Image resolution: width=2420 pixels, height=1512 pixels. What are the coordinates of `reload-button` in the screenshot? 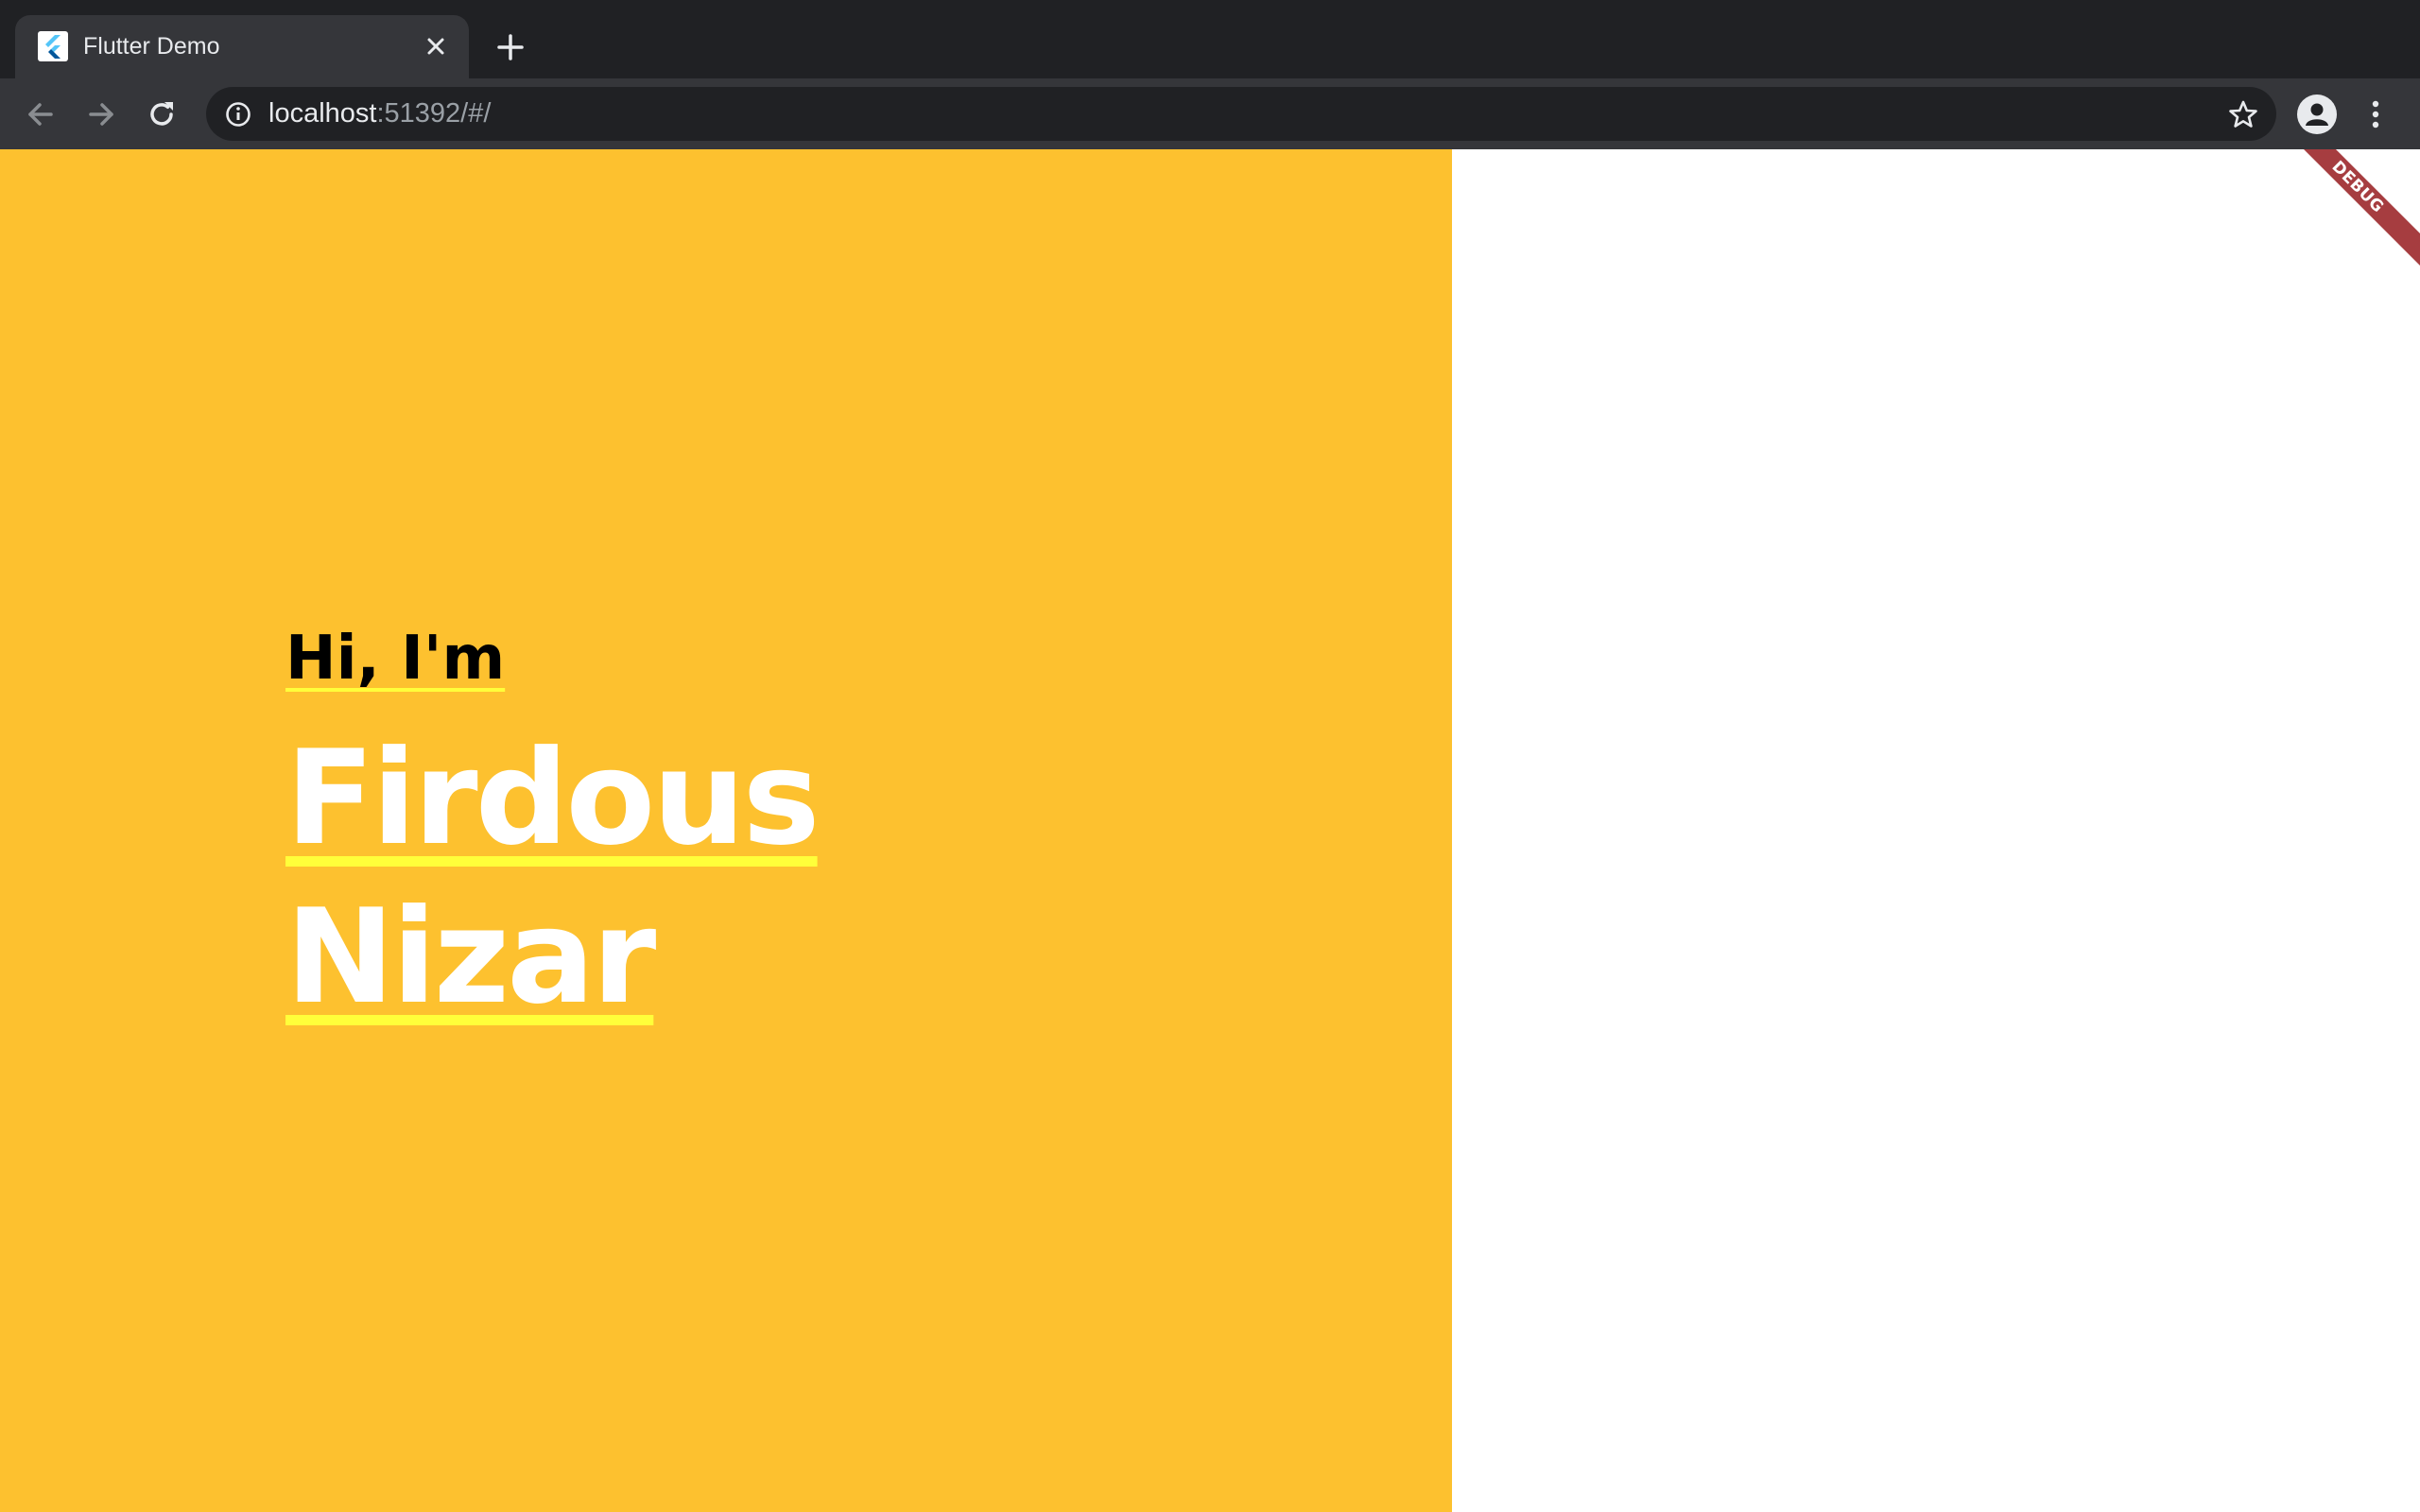 It's located at (162, 114).